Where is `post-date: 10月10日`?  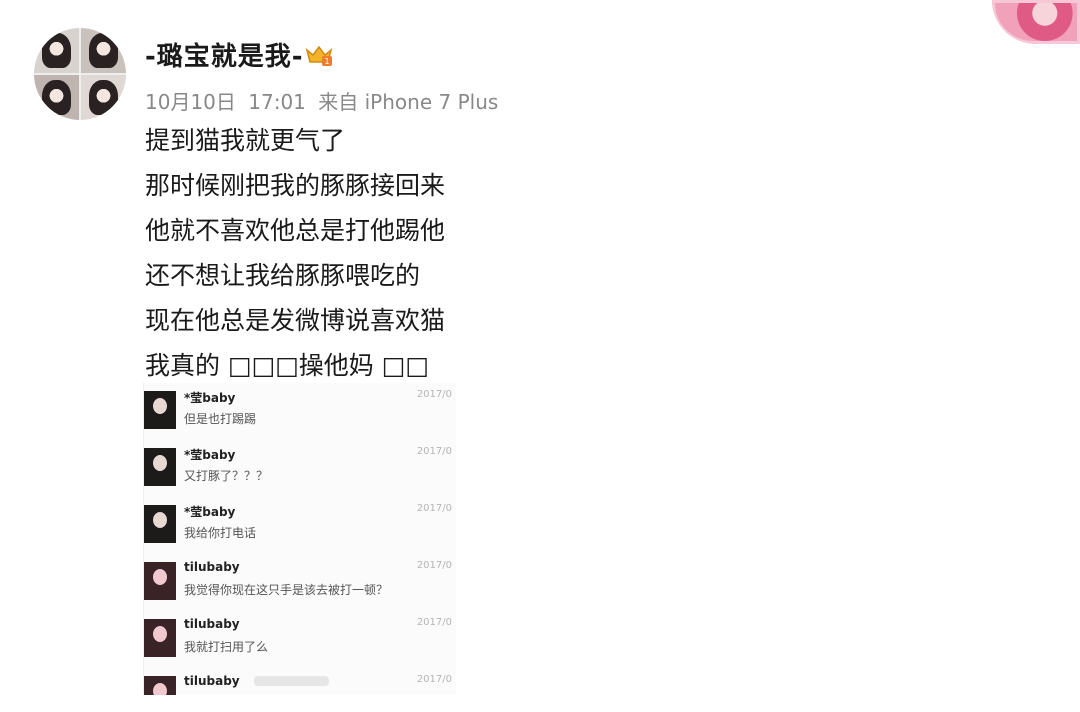 post-date: 10月10日 is located at coordinates (190, 102).